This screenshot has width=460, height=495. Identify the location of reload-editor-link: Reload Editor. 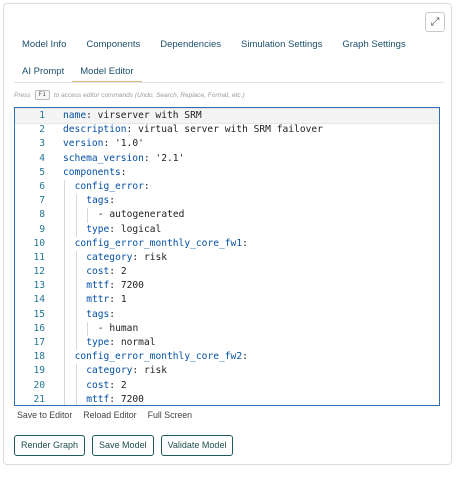
(109, 415).